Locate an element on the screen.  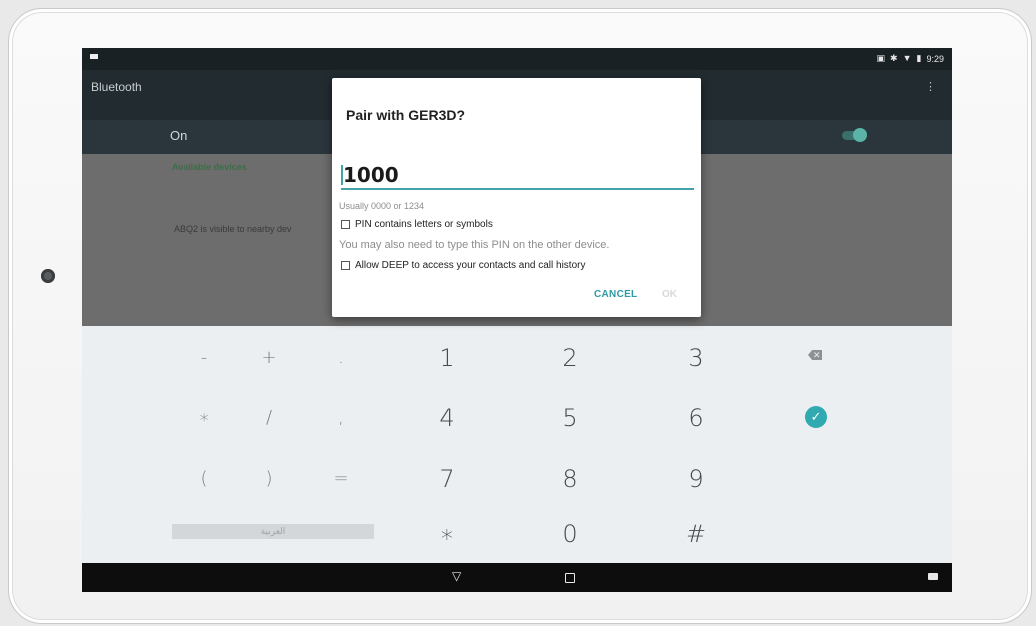
back-icon: ▽ is located at coordinates (456, 576).